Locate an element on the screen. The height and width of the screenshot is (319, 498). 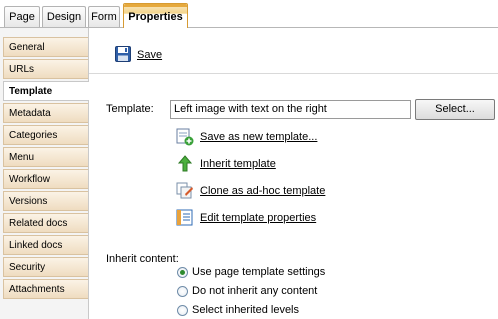
clone-template-icon is located at coordinates (184, 190).